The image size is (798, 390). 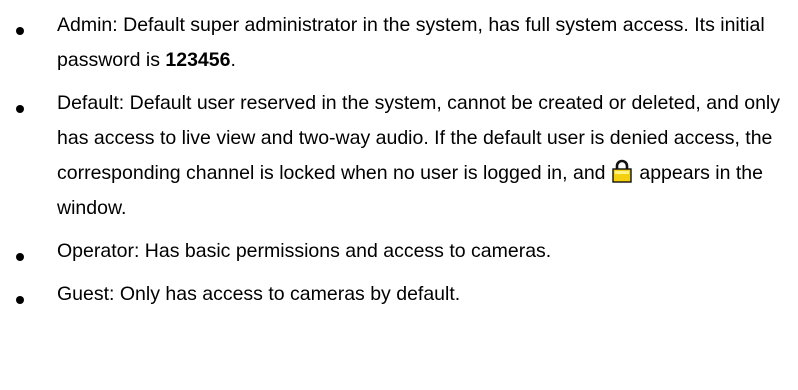 What do you see at coordinates (233, 60) in the screenshot?
I see `admin-period: .` at bounding box center [233, 60].